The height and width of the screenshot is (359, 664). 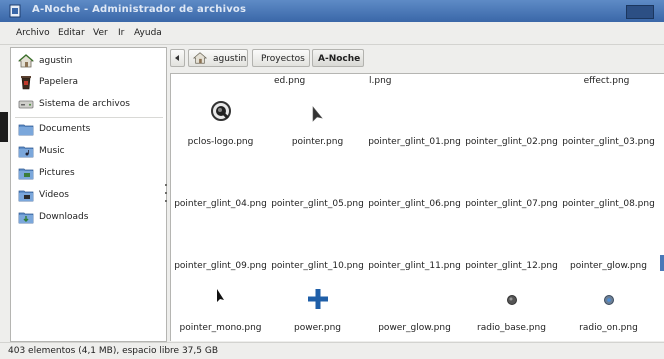 What do you see at coordinates (100, 33) in the screenshot?
I see `menu-ver: Ver` at bounding box center [100, 33].